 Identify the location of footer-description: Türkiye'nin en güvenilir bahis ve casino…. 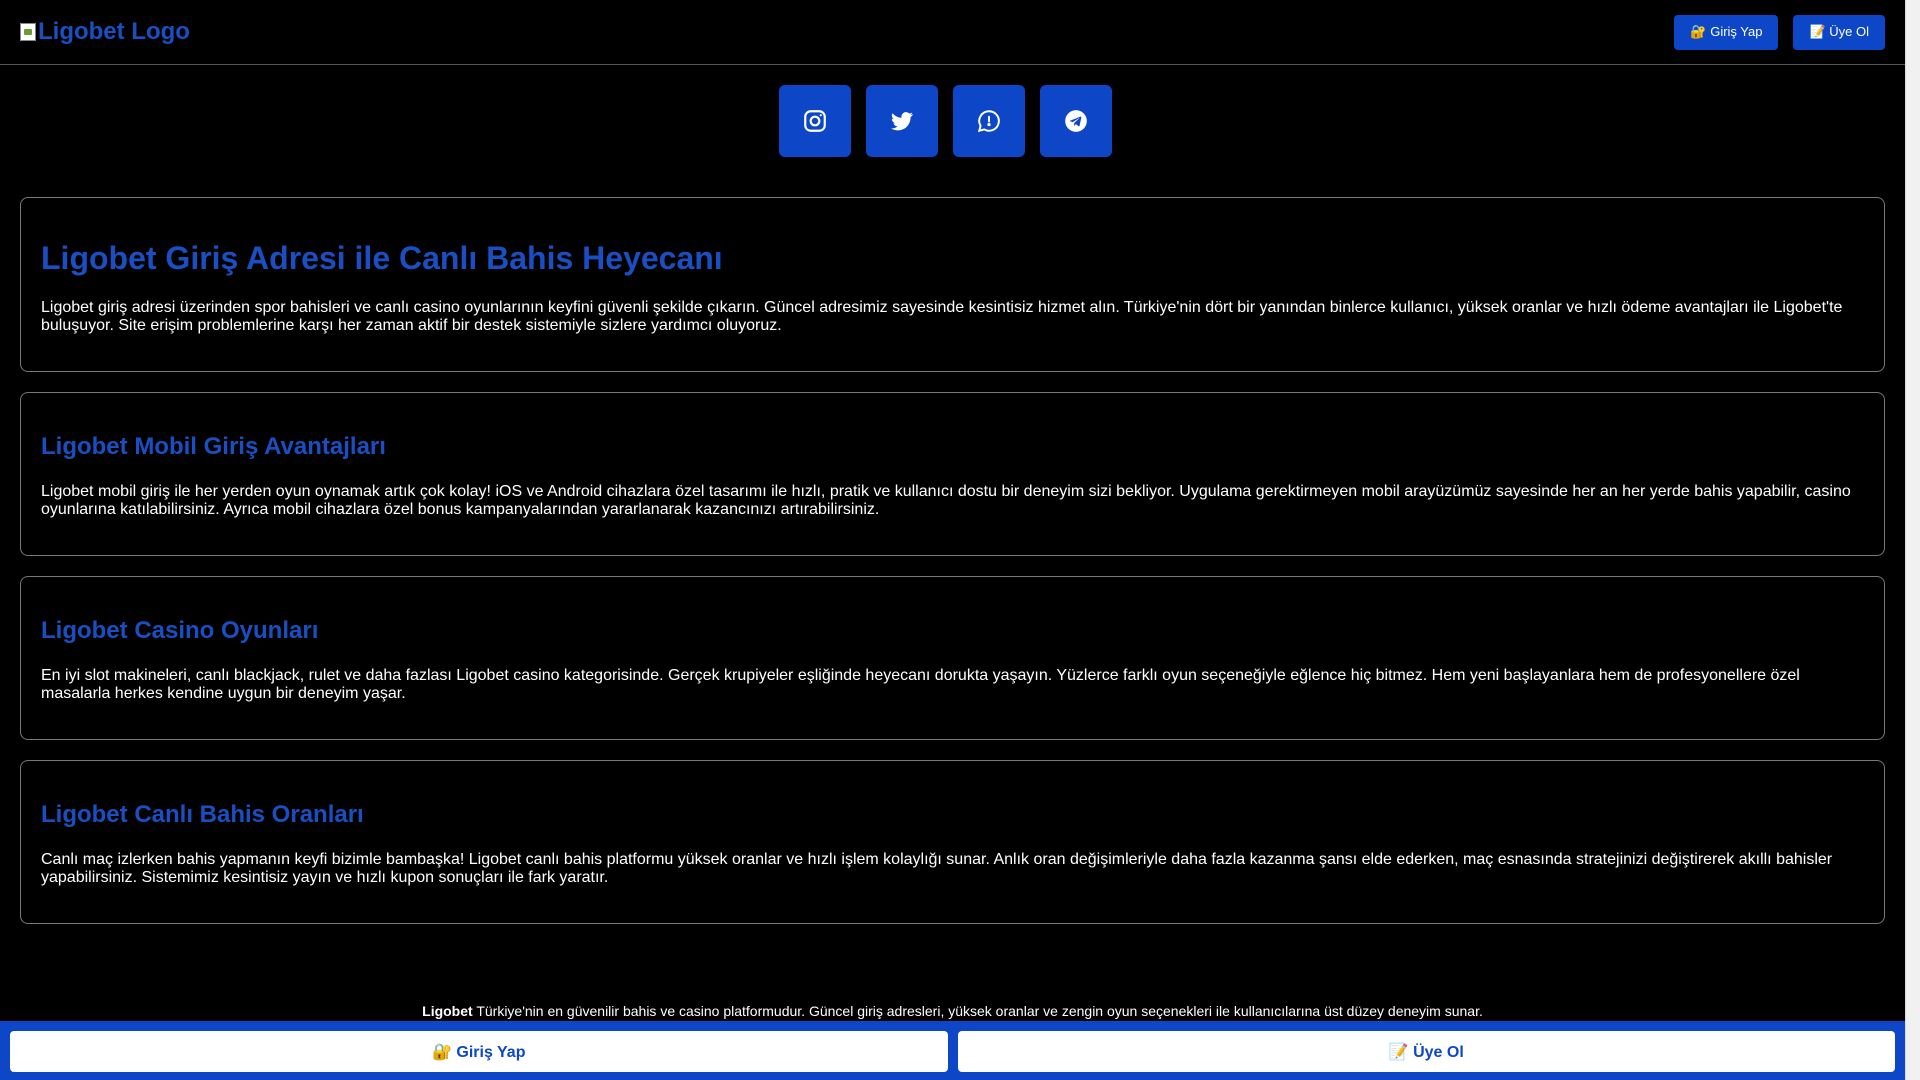
(977, 1011).